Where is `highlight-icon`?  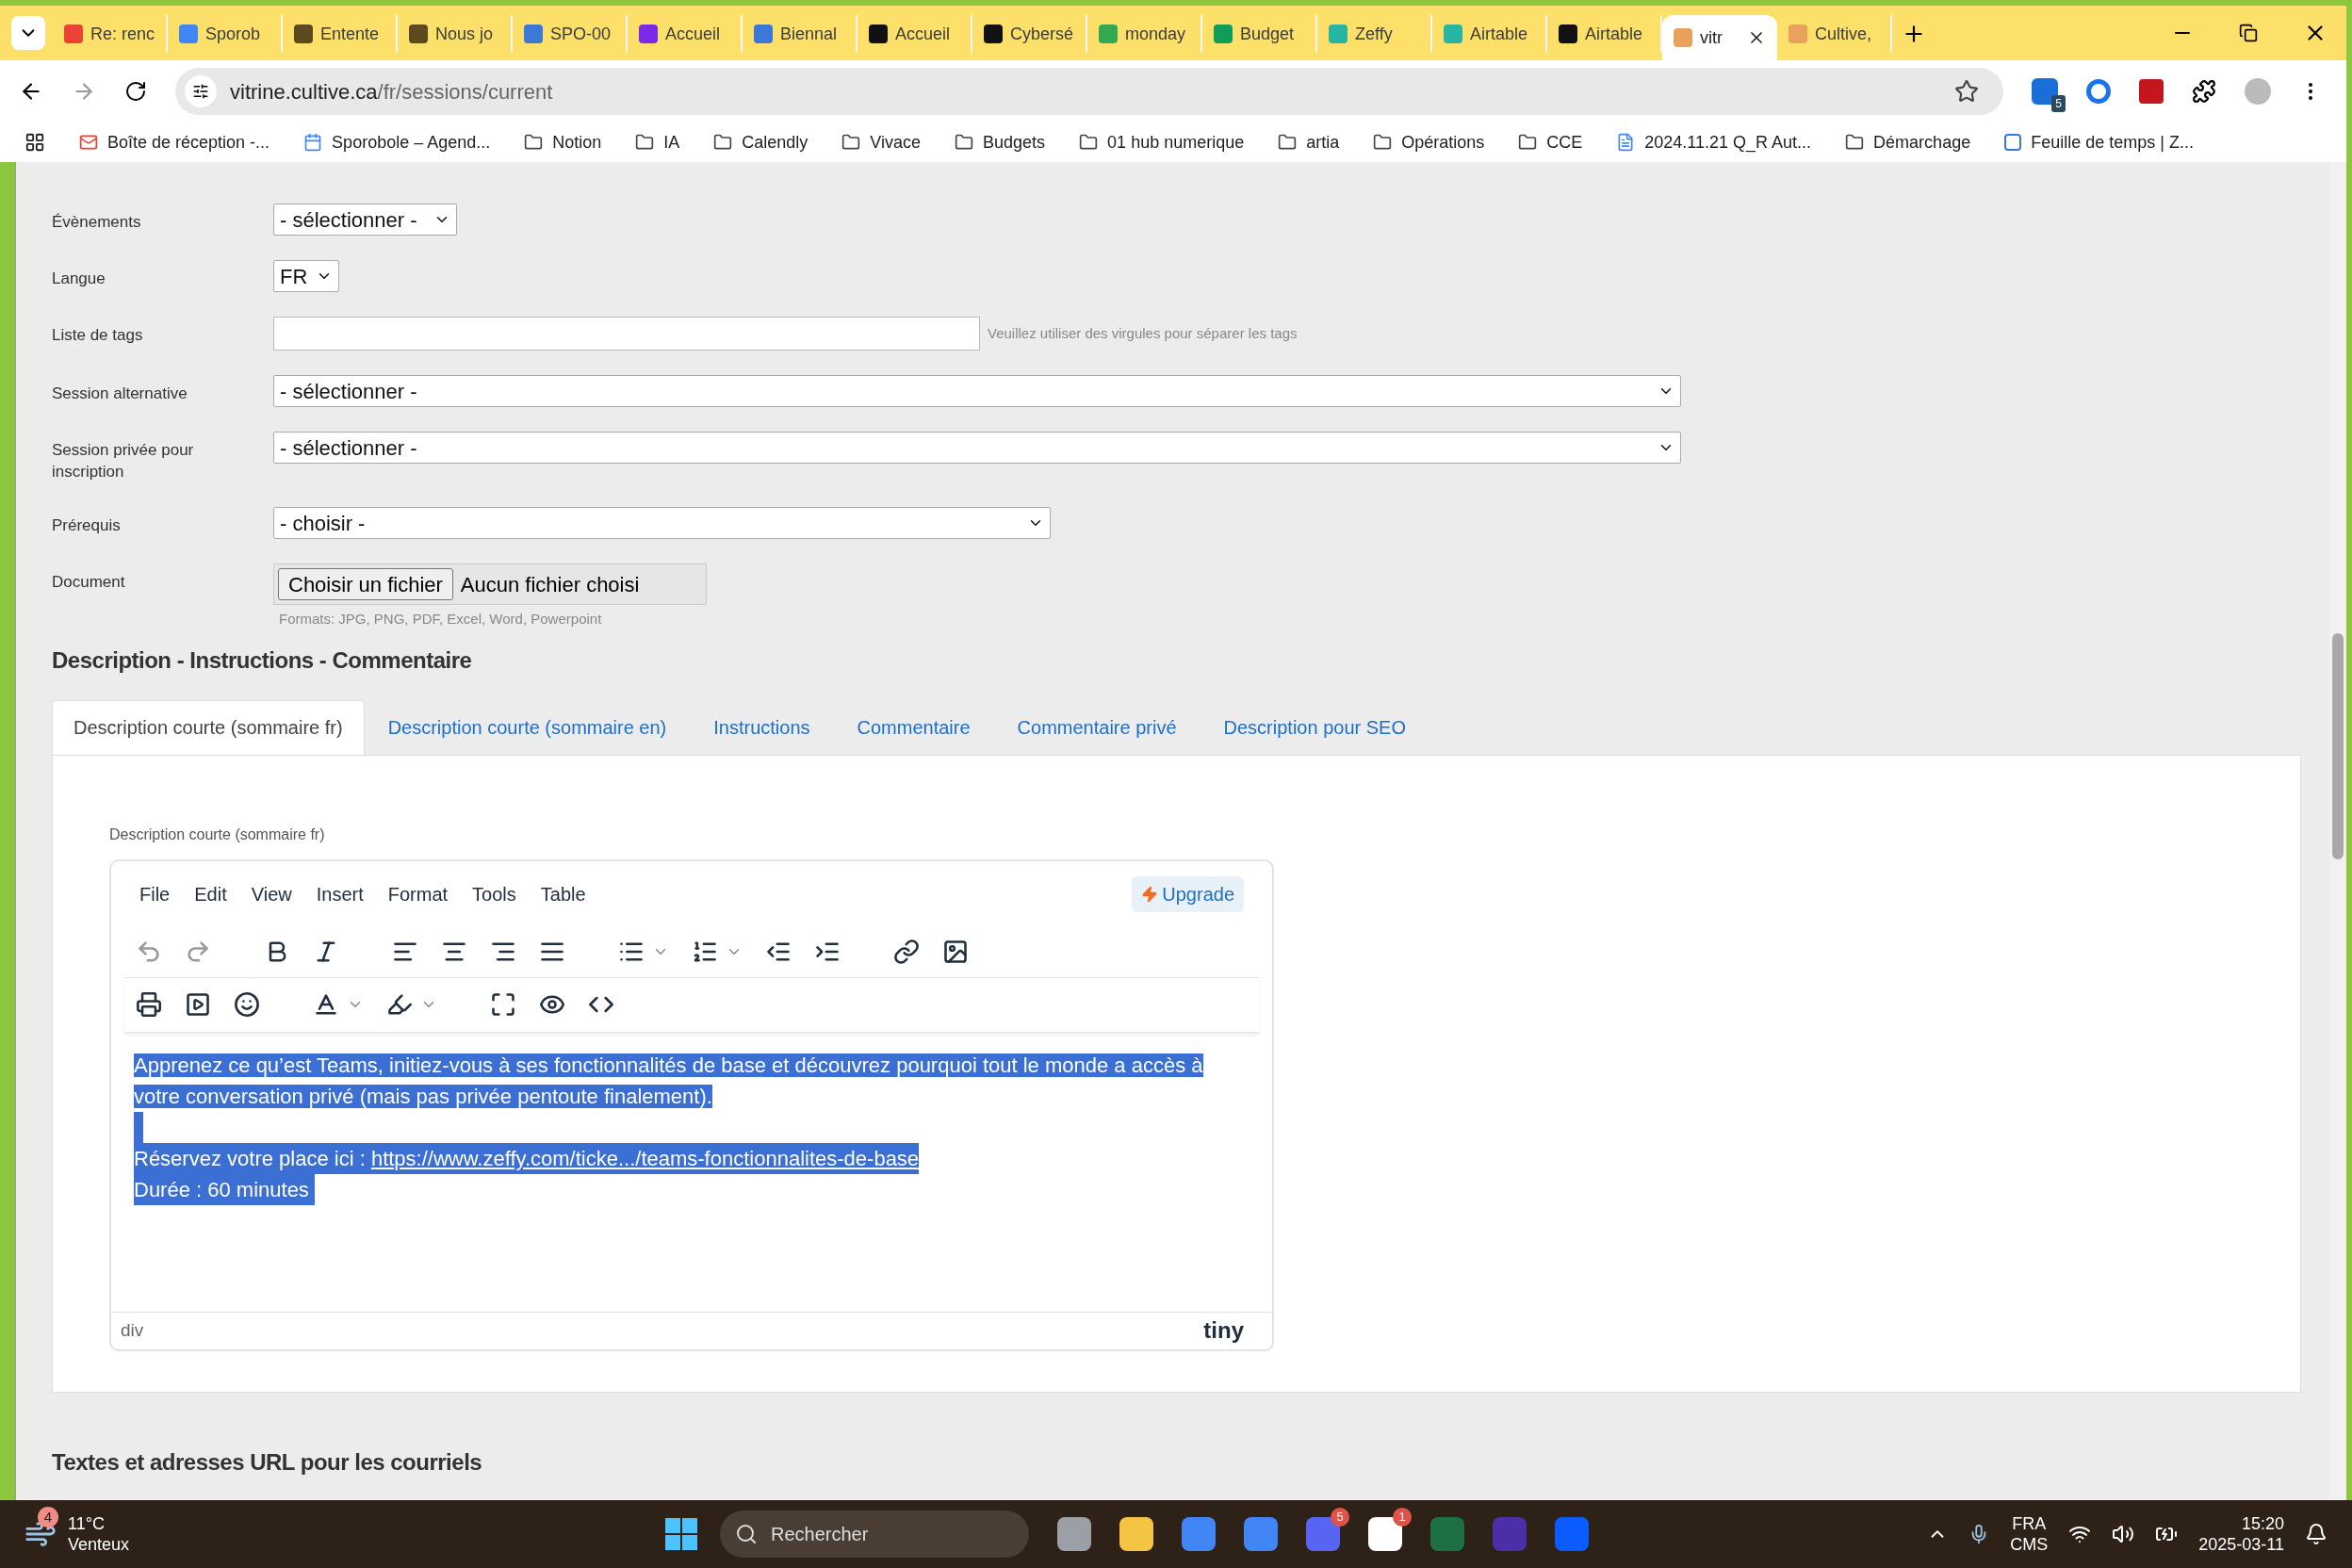 highlight-icon is located at coordinates (399, 1004).